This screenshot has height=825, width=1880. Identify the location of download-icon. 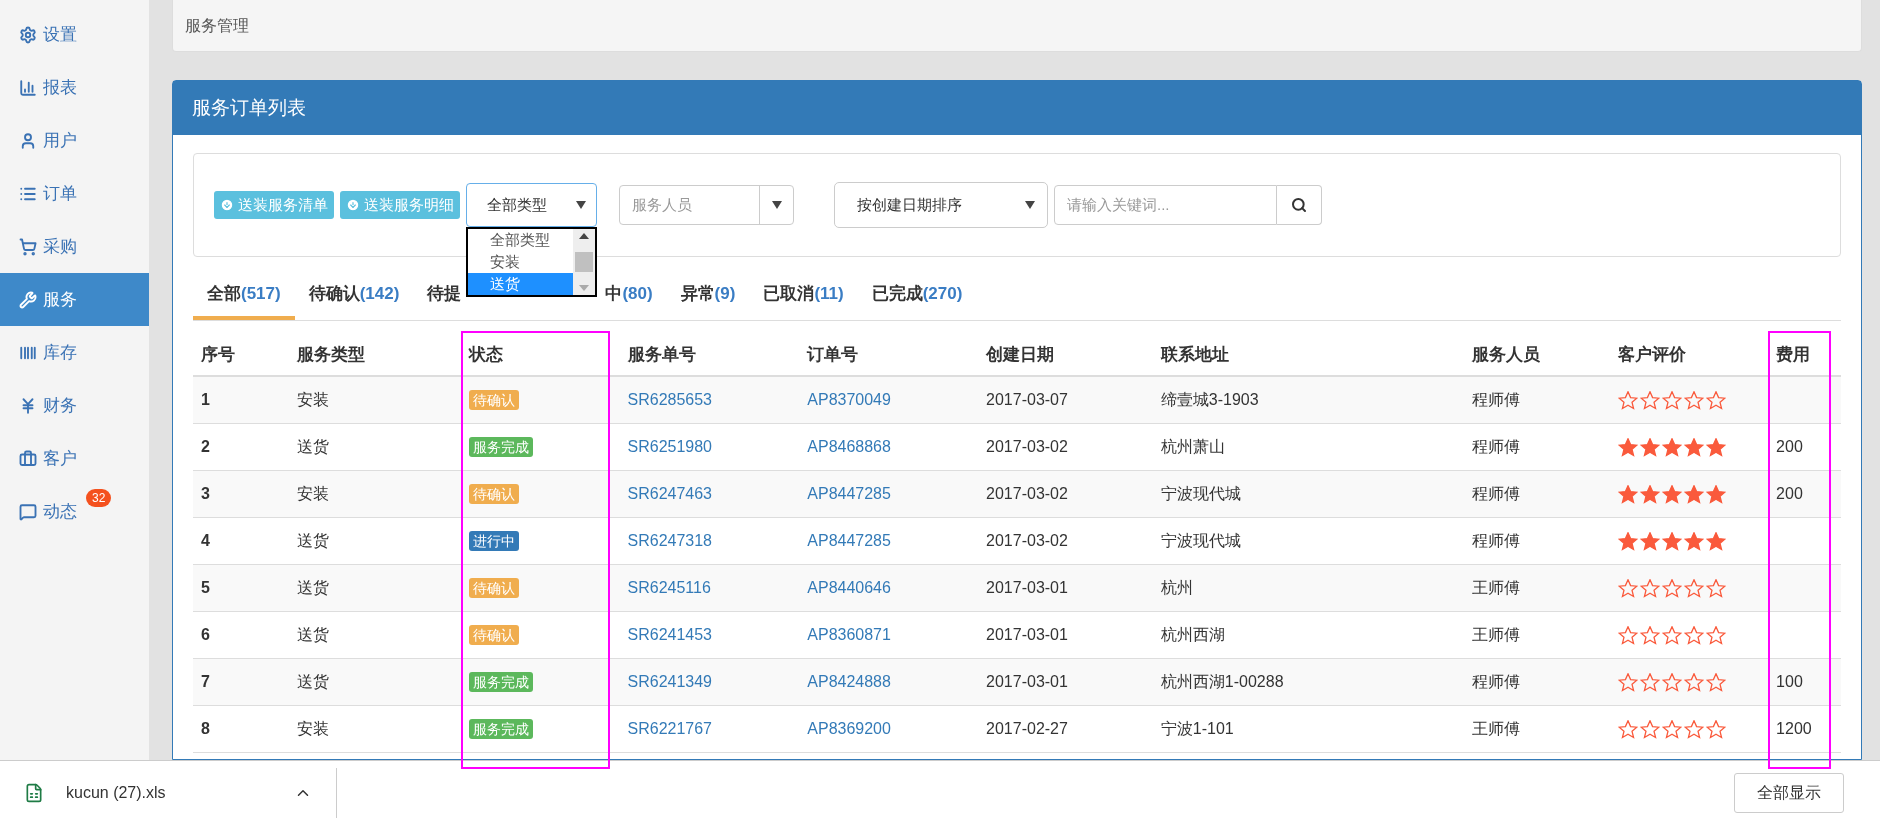
(227, 205).